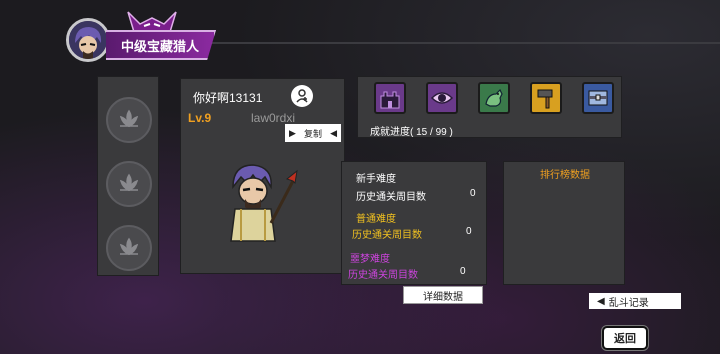 The height and width of the screenshot is (354, 720). Describe the element at coordinates (411, 132) in the screenshot. I see `achievement-progress: 成就进度( 15 / 99 )` at that location.